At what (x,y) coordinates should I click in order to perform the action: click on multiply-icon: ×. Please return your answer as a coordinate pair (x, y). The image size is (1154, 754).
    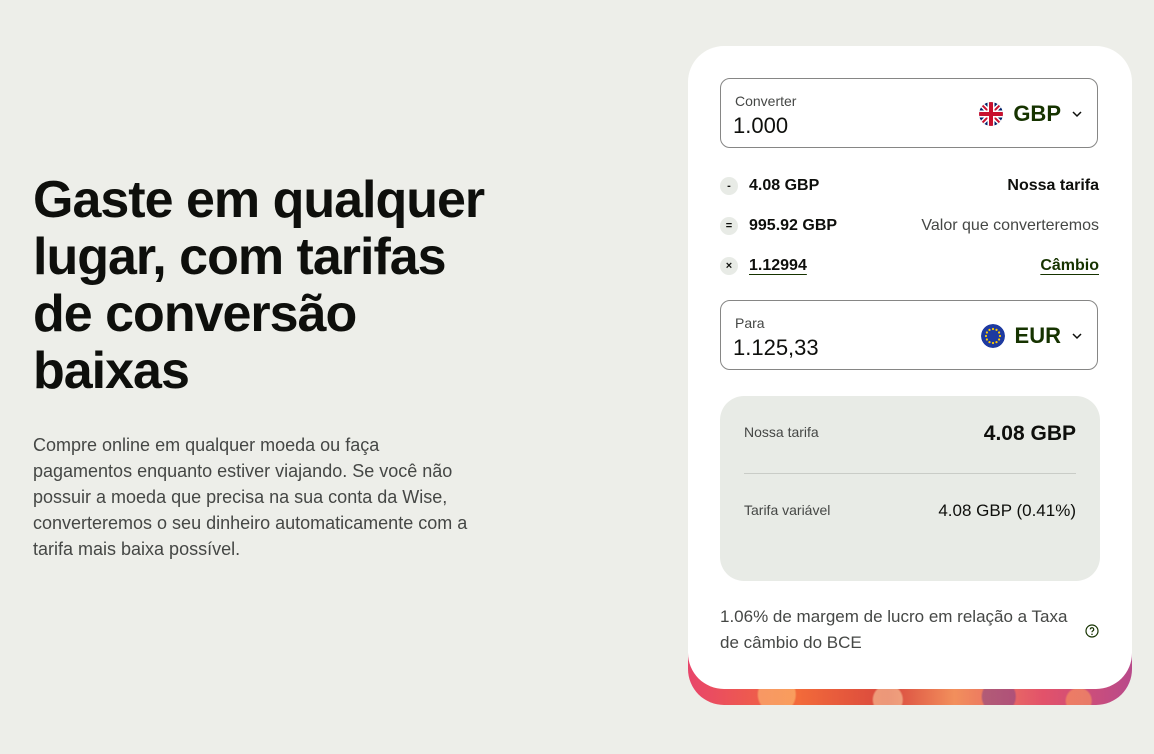
    Looking at the image, I should click on (729, 266).